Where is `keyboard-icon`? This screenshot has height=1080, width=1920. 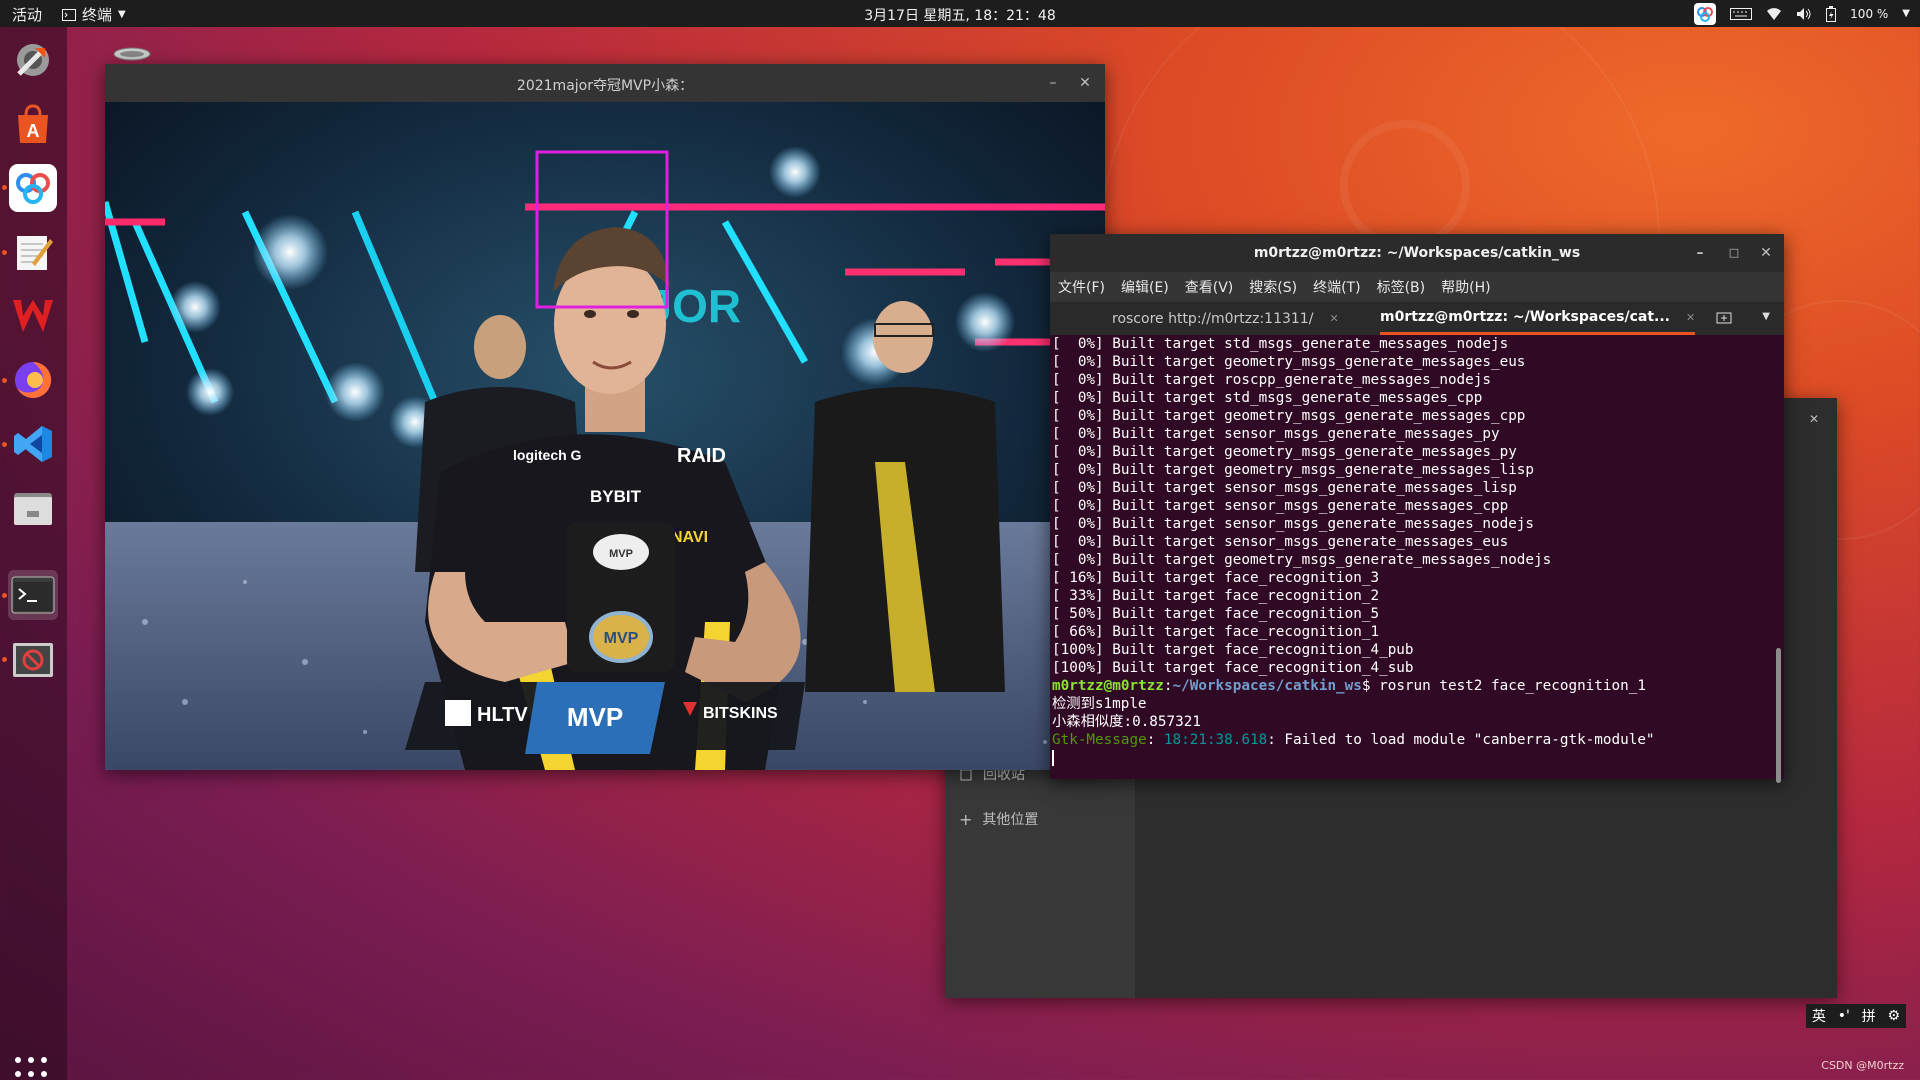
keyboard-icon is located at coordinates (1741, 13).